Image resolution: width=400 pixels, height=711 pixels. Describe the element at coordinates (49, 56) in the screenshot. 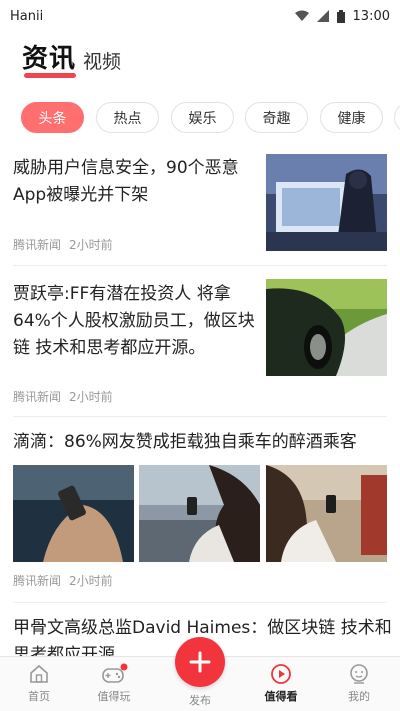

I see `tab-news: 资讯` at that location.